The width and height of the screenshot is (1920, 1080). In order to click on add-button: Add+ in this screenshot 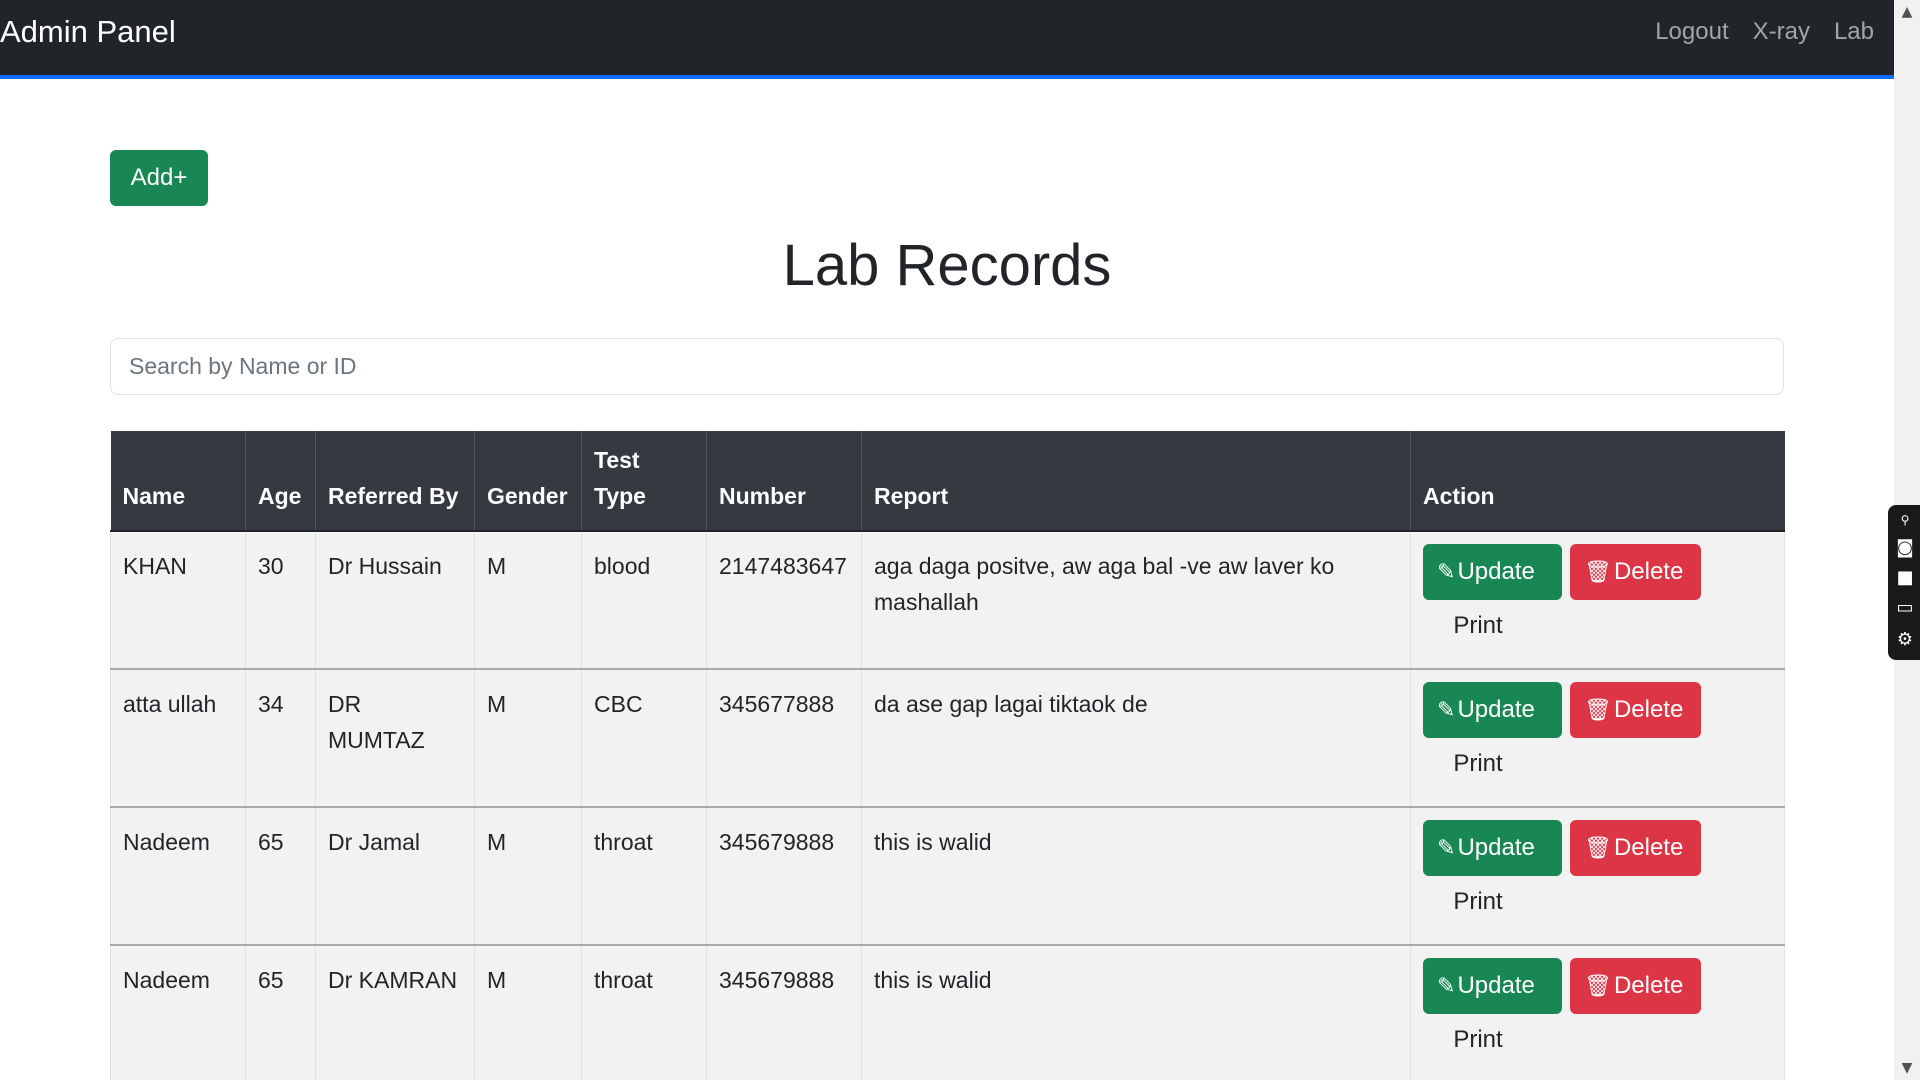, I will do `click(159, 178)`.